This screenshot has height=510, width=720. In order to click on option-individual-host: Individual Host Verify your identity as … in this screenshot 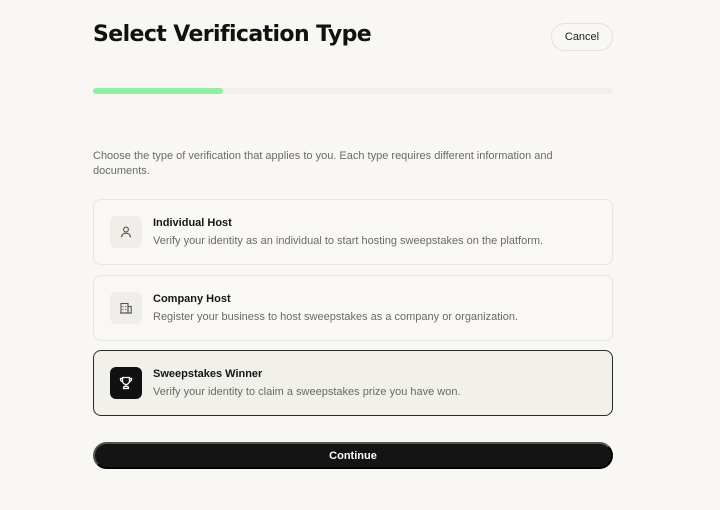, I will do `click(353, 232)`.